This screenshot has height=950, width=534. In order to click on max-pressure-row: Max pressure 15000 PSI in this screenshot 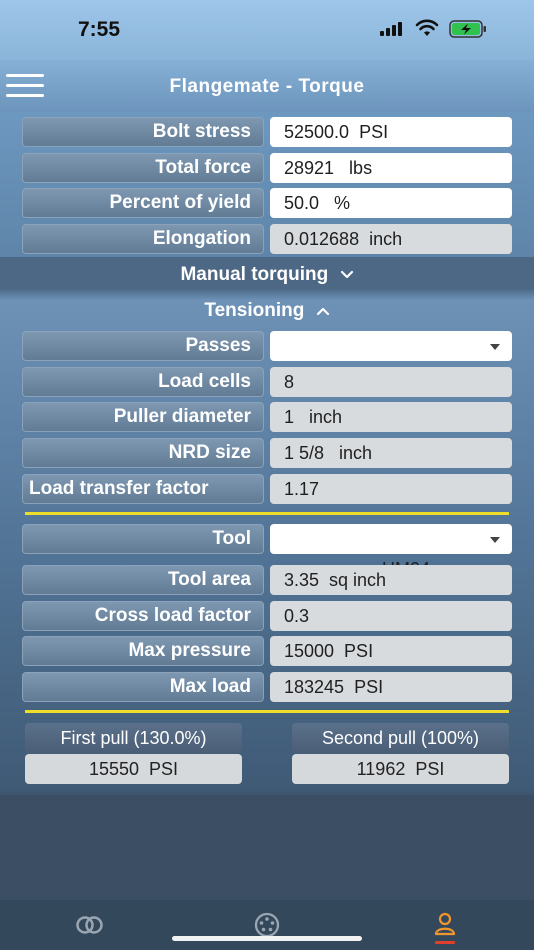, I will do `click(267, 651)`.